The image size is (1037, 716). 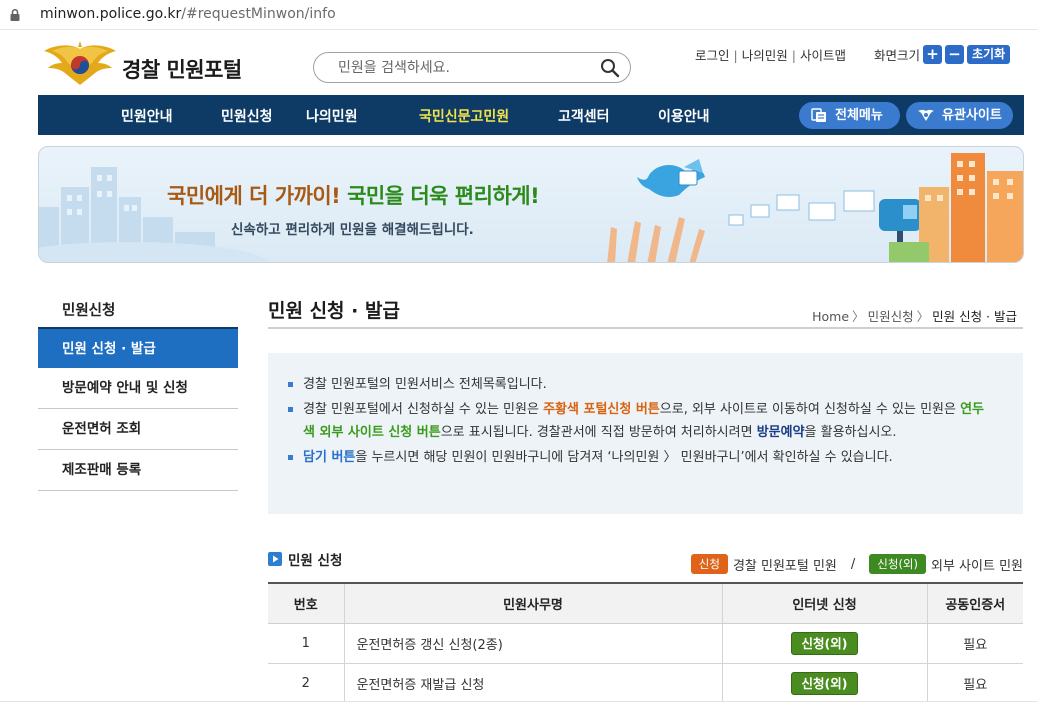 What do you see at coordinates (258, 14) in the screenshot?
I see `url-path: /#requestMinwon/info` at bounding box center [258, 14].